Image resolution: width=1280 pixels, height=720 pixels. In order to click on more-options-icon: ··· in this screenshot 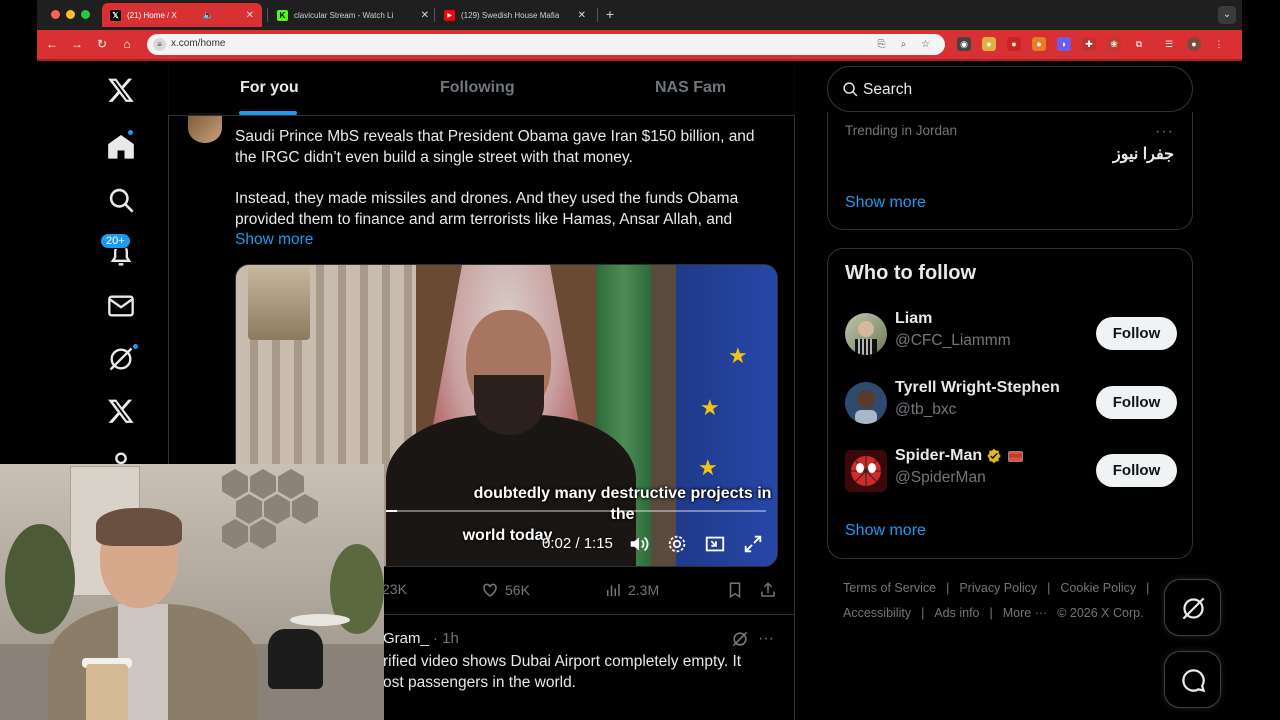, I will do `click(768, 639)`.